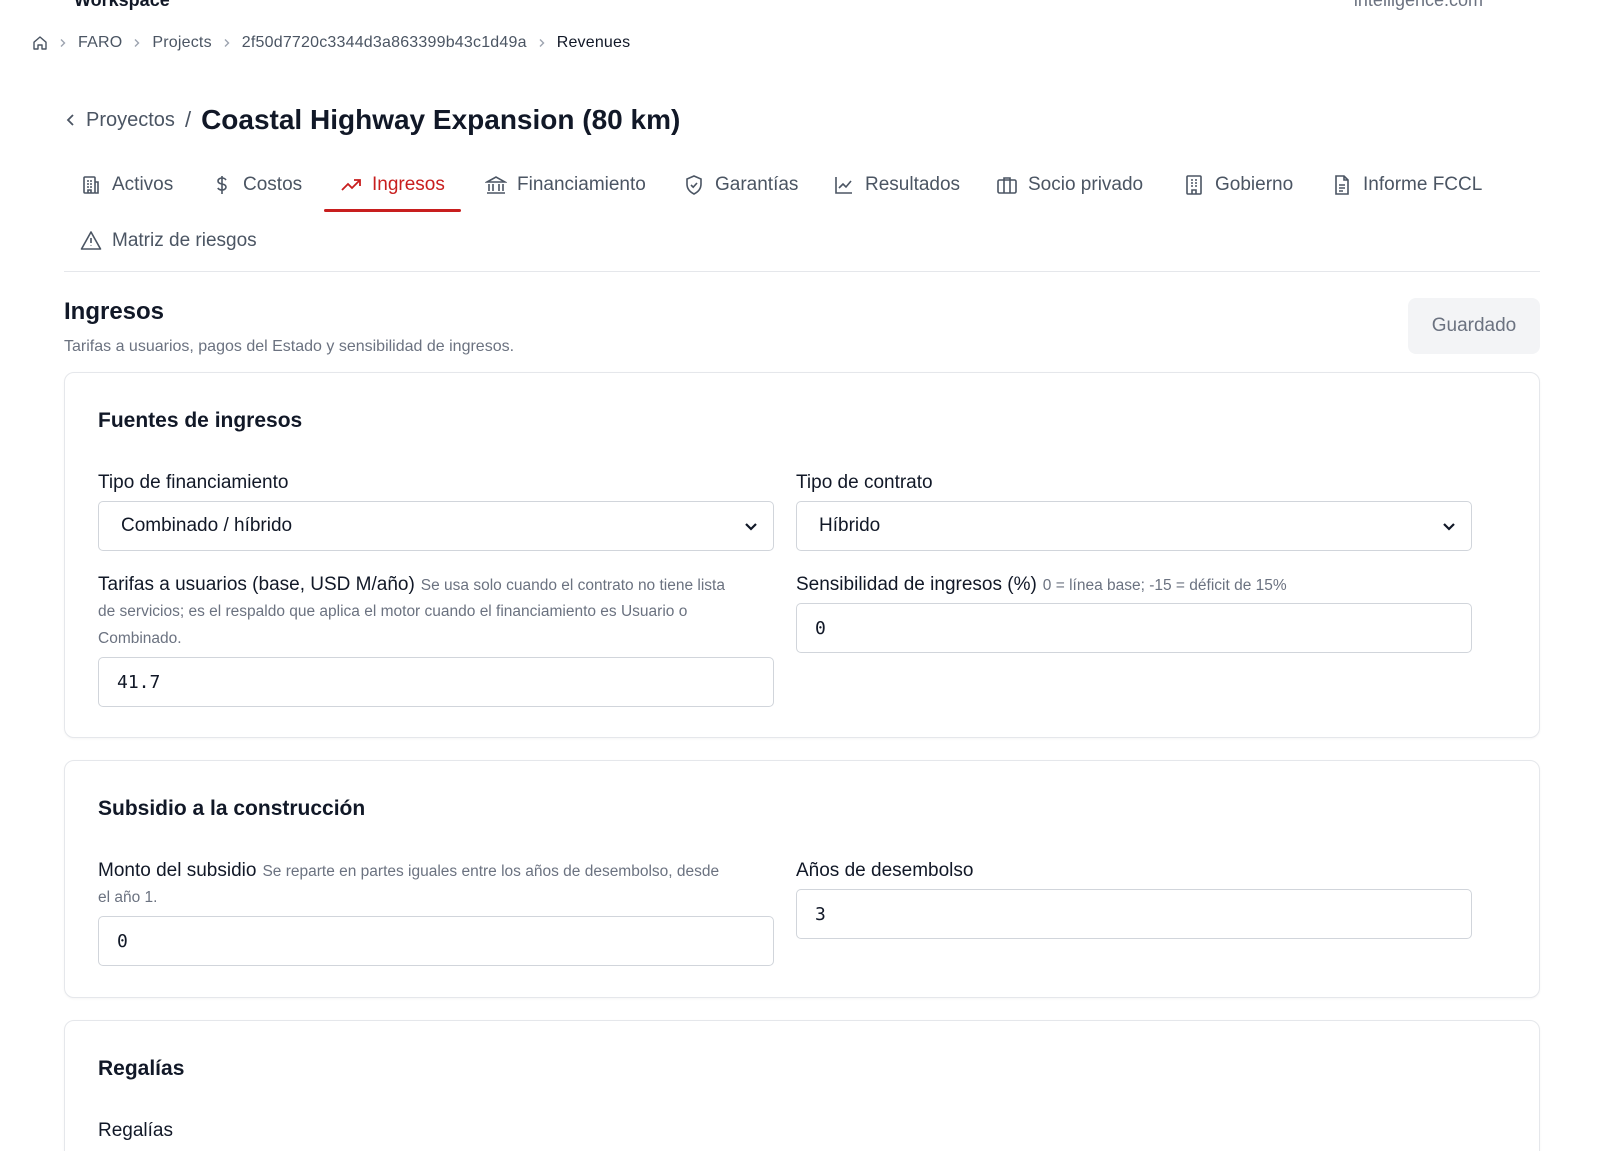  What do you see at coordinates (91, 185) in the screenshot?
I see `building-icon` at bounding box center [91, 185].